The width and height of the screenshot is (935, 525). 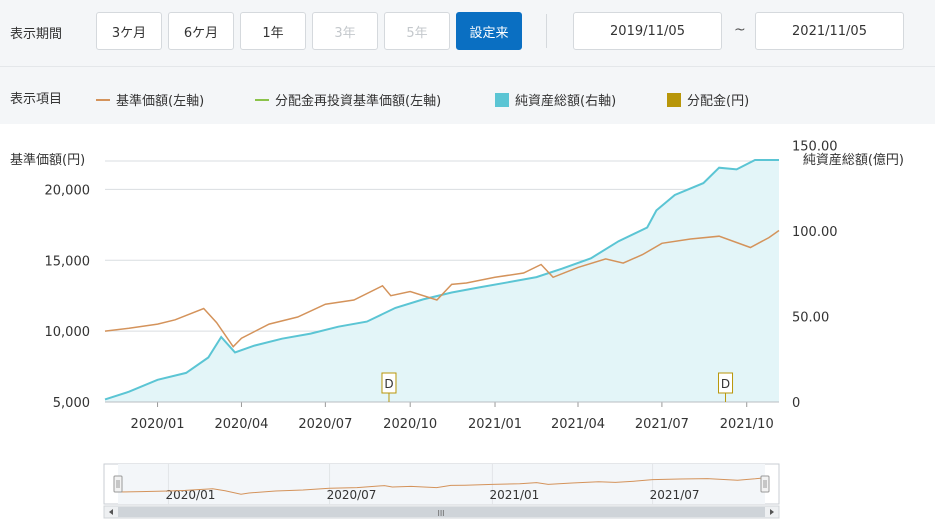 I want to click on navigator-left-handle, so click(x=118, y=484).